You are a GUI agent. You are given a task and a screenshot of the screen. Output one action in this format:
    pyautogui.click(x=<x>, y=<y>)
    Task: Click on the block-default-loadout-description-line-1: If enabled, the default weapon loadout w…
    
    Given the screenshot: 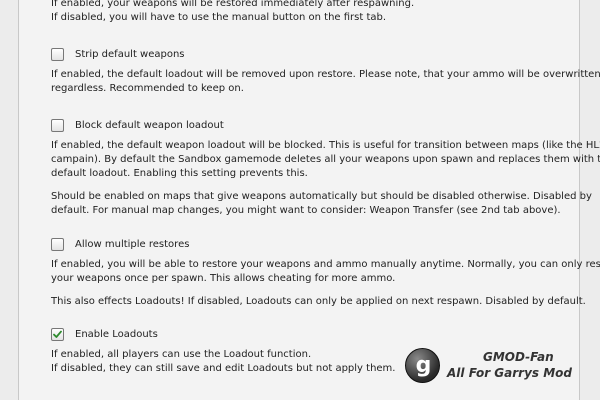 What is the action you would take?
    pyautogui.click(x=325, y=145)
    